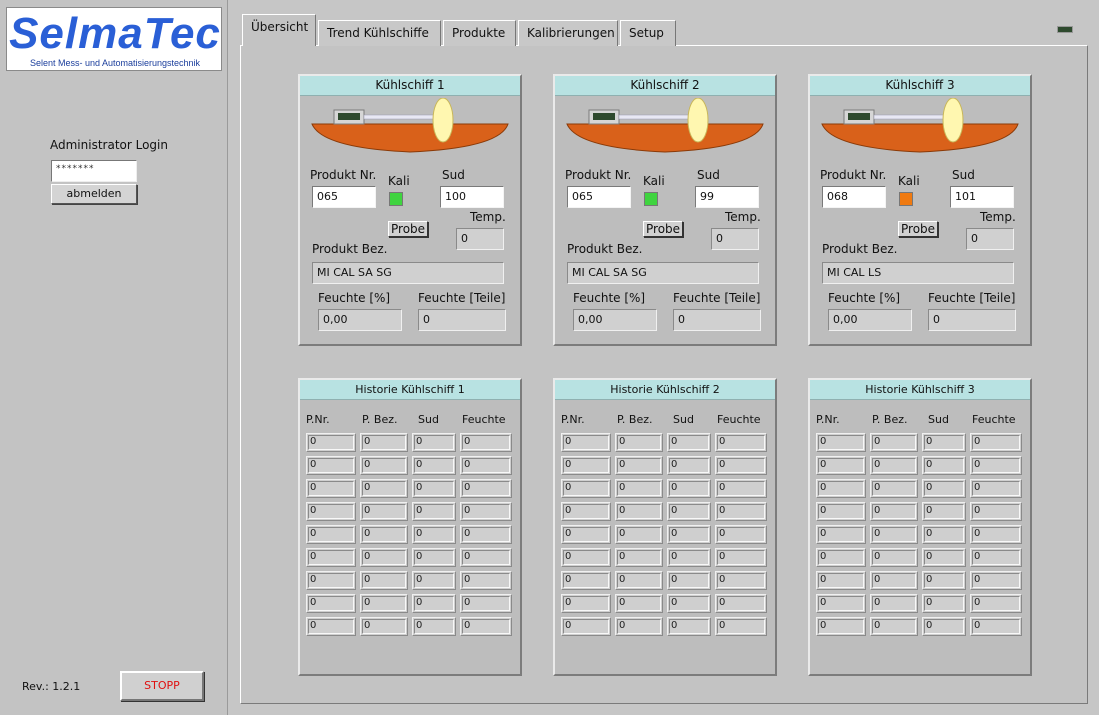  Describe the element at coordinates (743, 217) in the screenshot. I see `temp-label: Temp.` at that location.